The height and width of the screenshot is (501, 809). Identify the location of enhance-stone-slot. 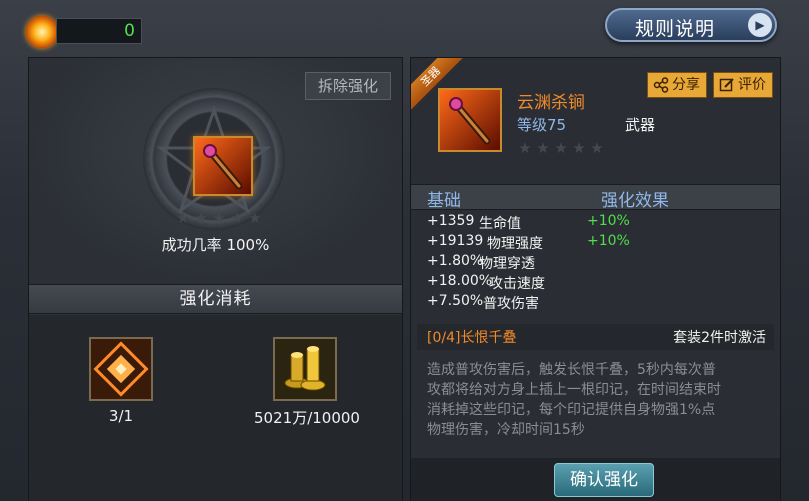
(121, 369).